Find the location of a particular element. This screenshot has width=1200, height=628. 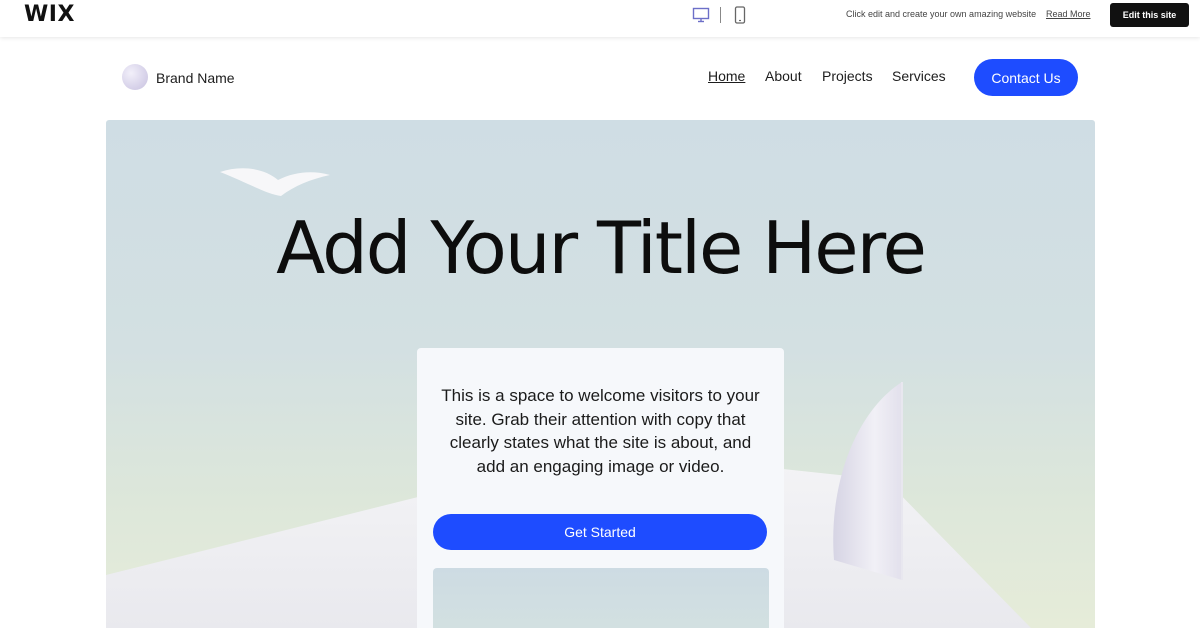

edit-site-button: Edit this site is located at coordinates (1149, 15).